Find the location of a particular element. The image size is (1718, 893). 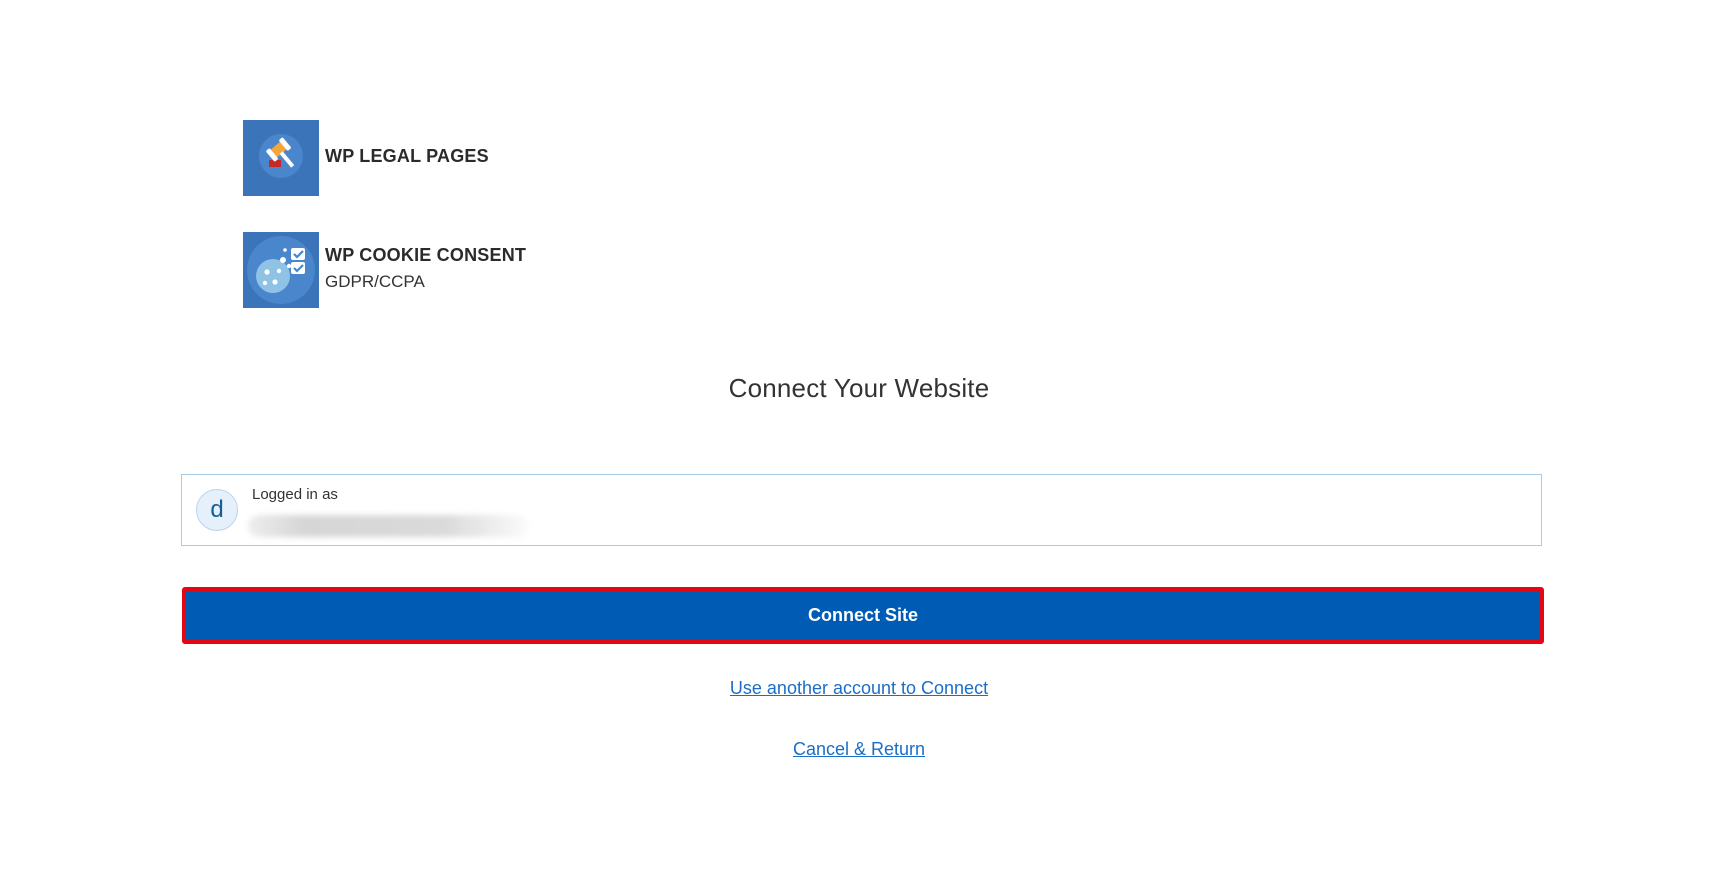

account-card: d Logged in as is located at coordinates (861, 510).